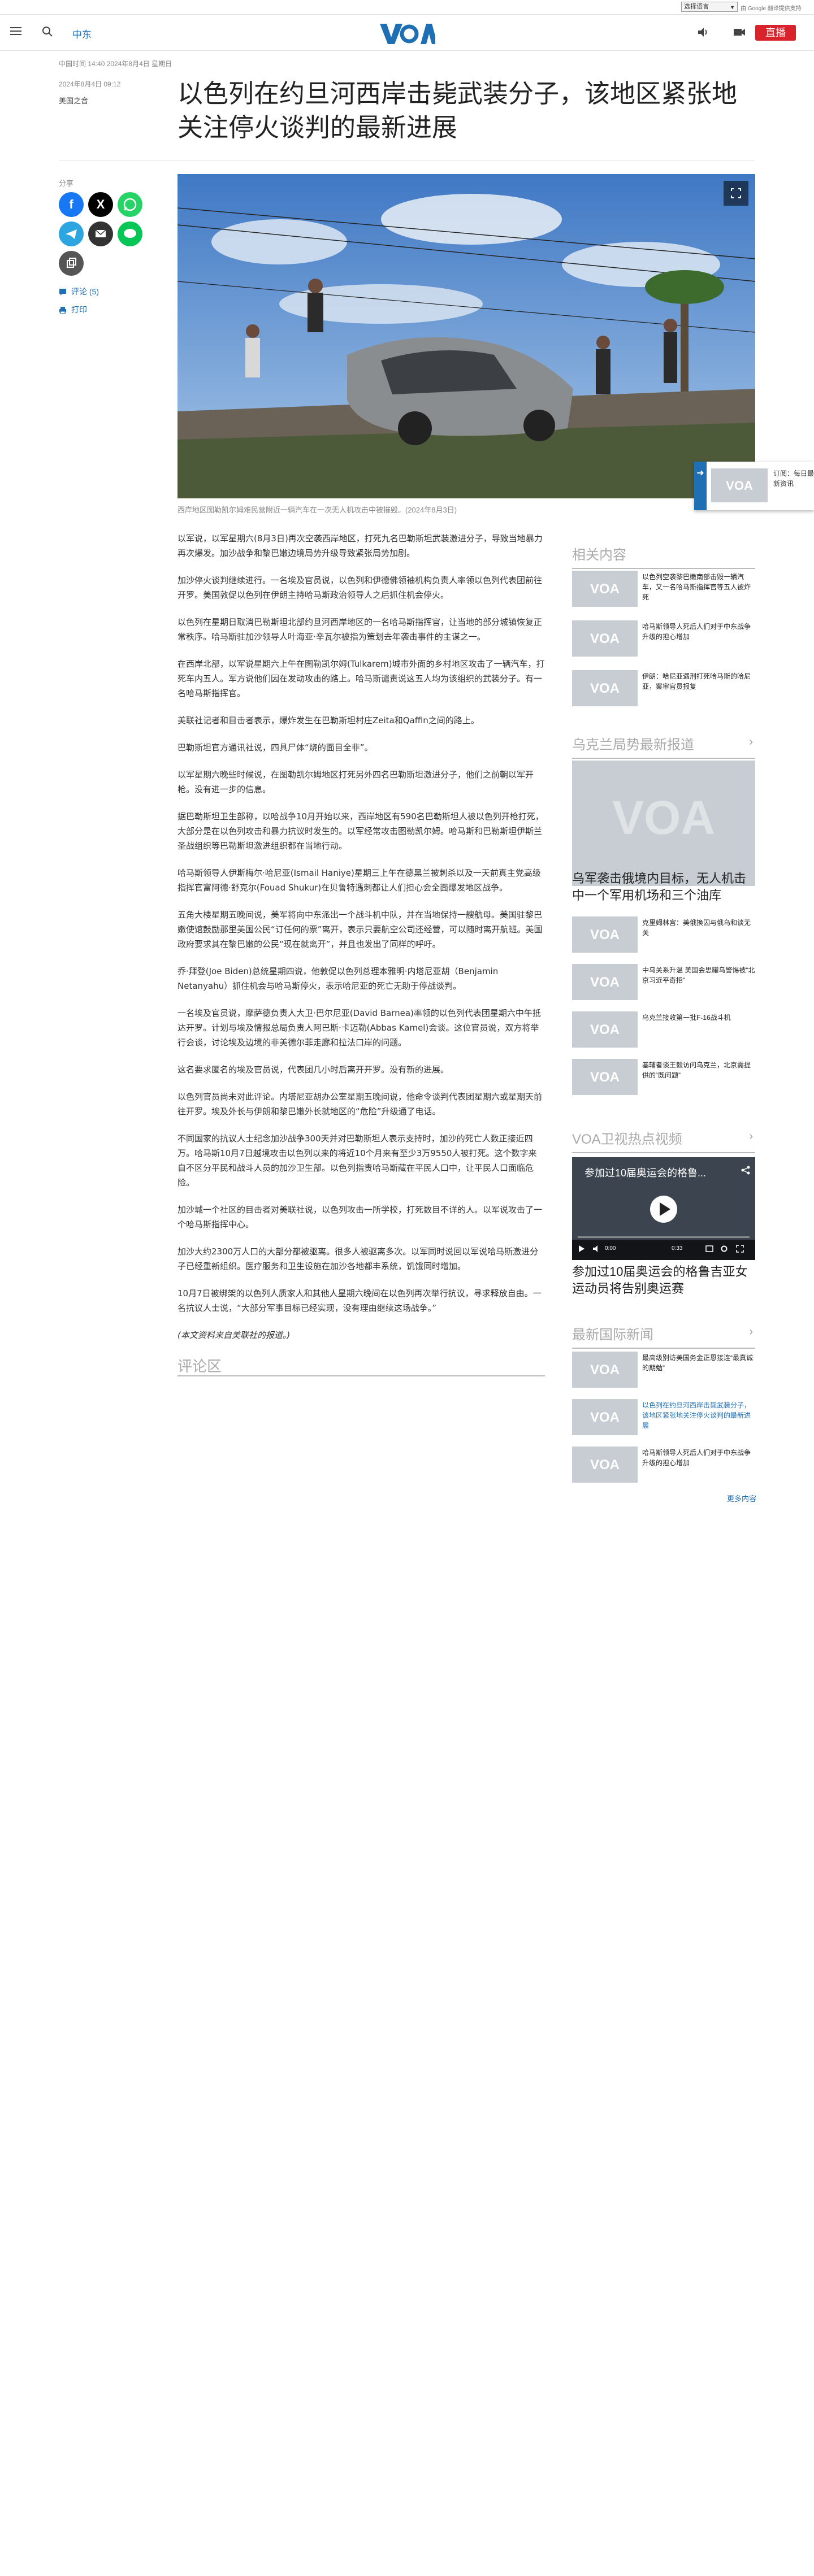 This screenshot has width=814, height=2576. Describe the element at coordinates (15, 31) in the screenshot. I see `menu-icon` at that location.